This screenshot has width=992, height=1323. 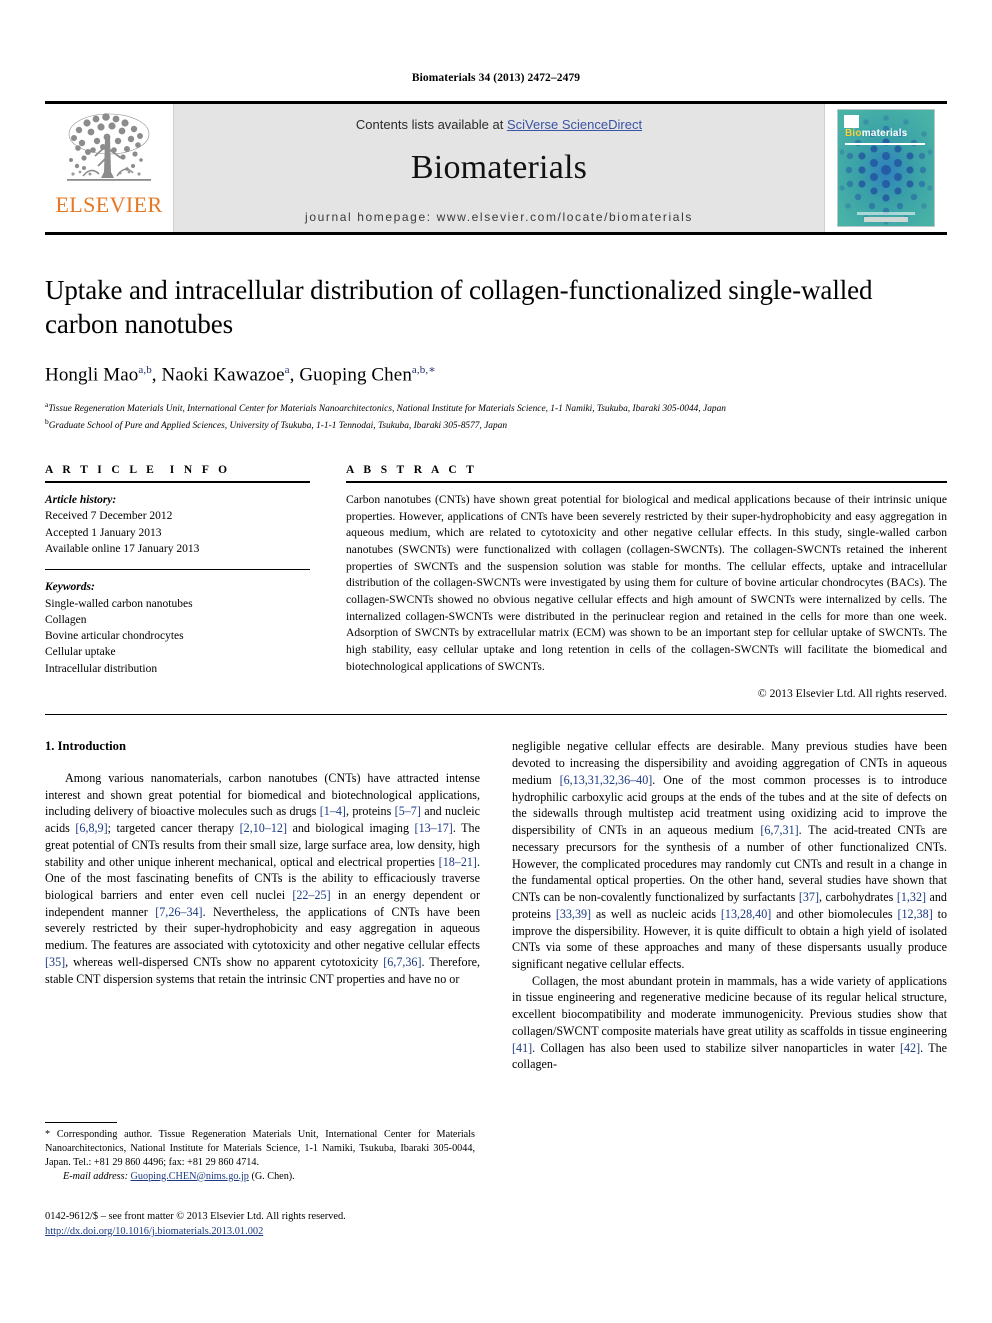 What do you see at coordinates (80, 652) in the screenshot?
I see `keyword-item: Cellular uptake` at bounding box center [80, 652].